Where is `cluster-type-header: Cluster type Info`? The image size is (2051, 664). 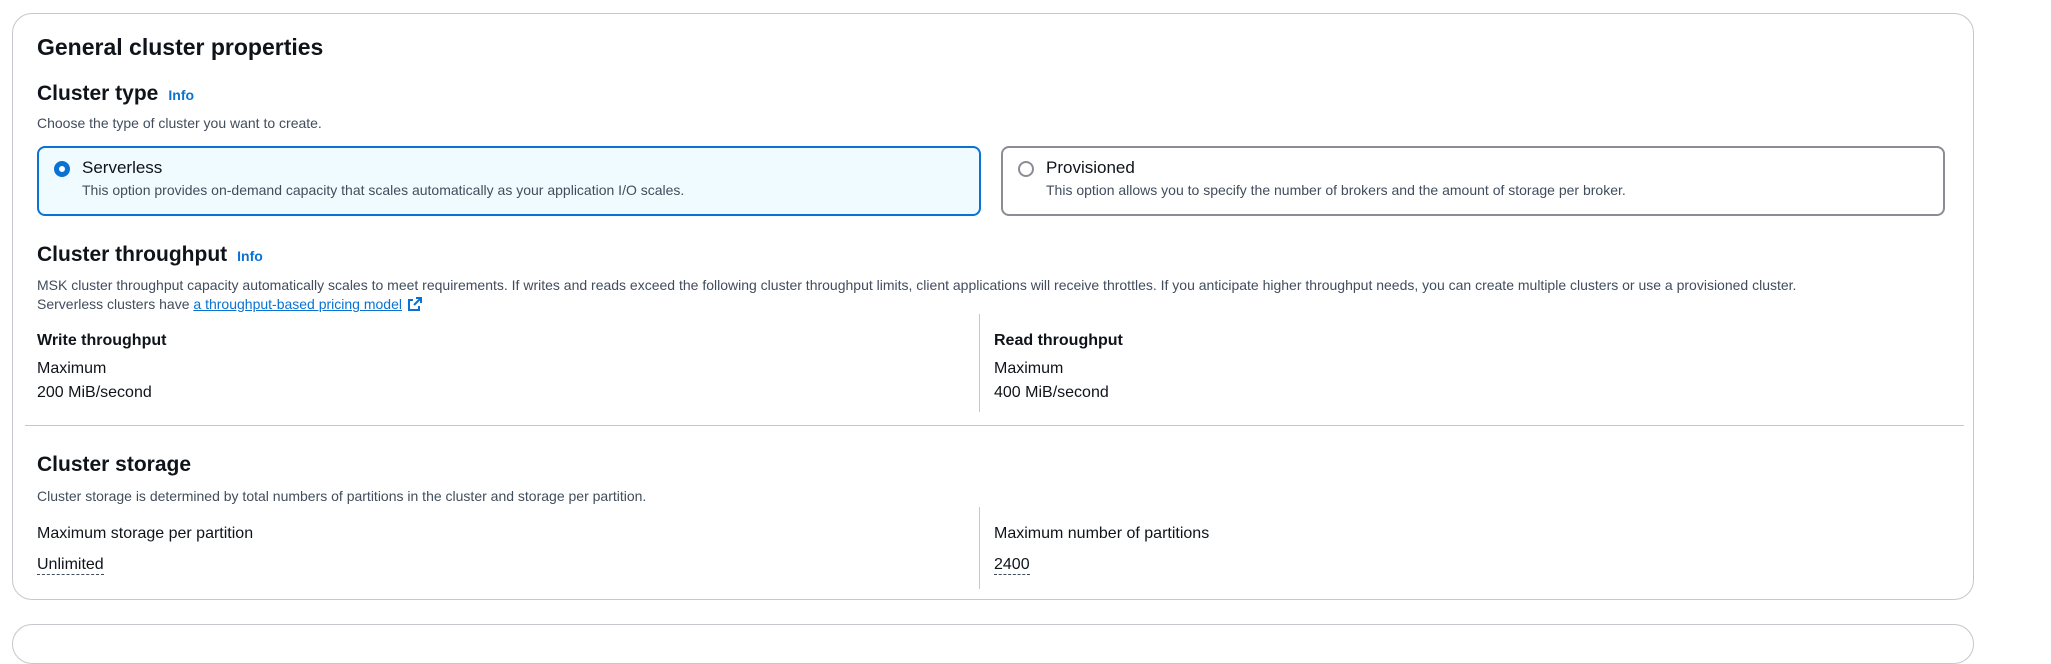
cluster-type-header: Cluster type Info is located at coordinates (115, 94).